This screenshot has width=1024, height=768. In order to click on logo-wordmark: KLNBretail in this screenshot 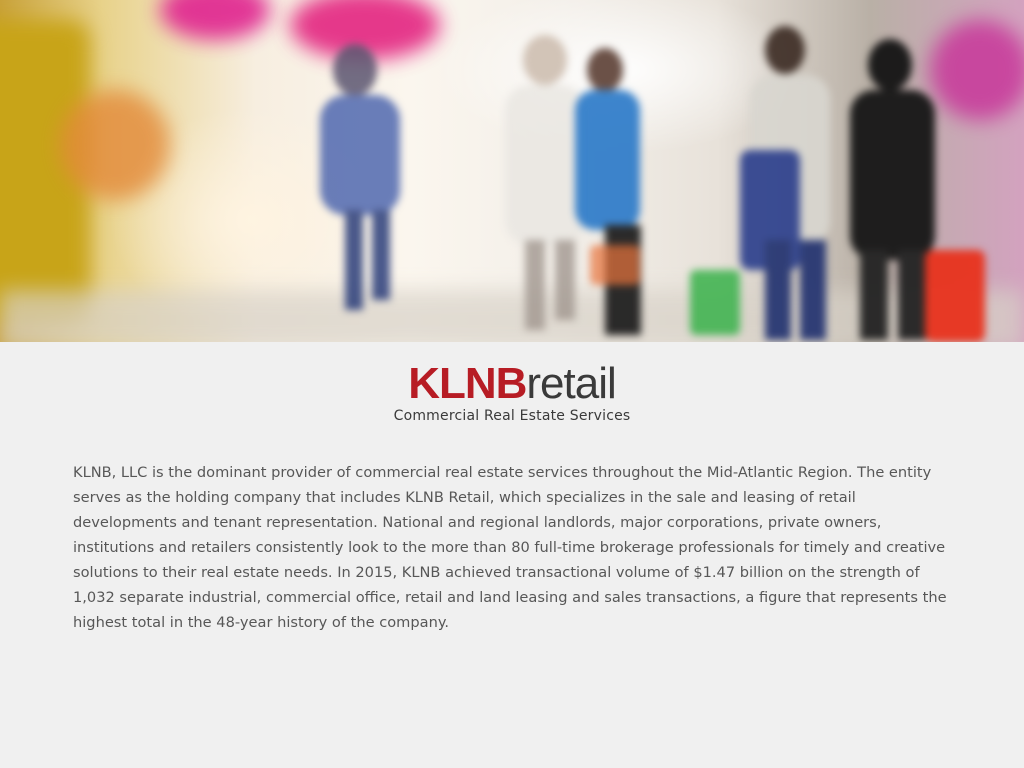, I will do `click(512, 383)`.